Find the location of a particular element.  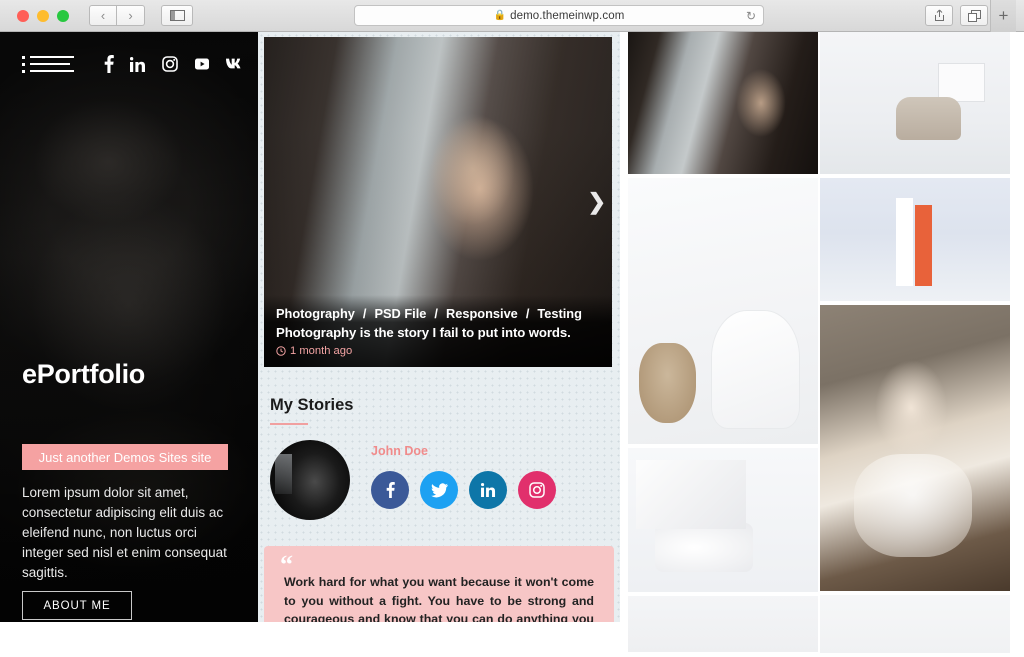

featured-post-meta: 1 month ago is located at coordinates (438, 351).